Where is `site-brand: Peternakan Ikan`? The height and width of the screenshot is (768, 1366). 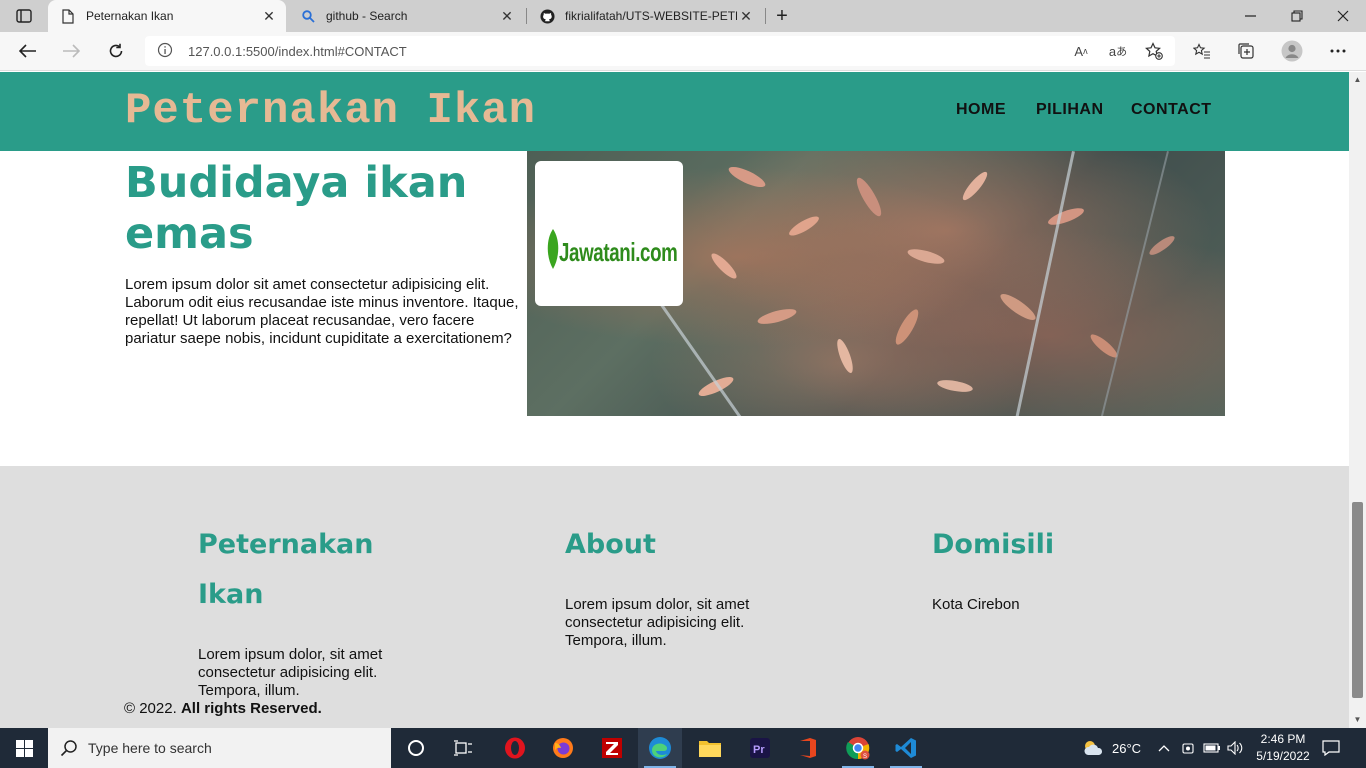 site-brand: Peternakan Ikan is located at coordinates (330, 111).